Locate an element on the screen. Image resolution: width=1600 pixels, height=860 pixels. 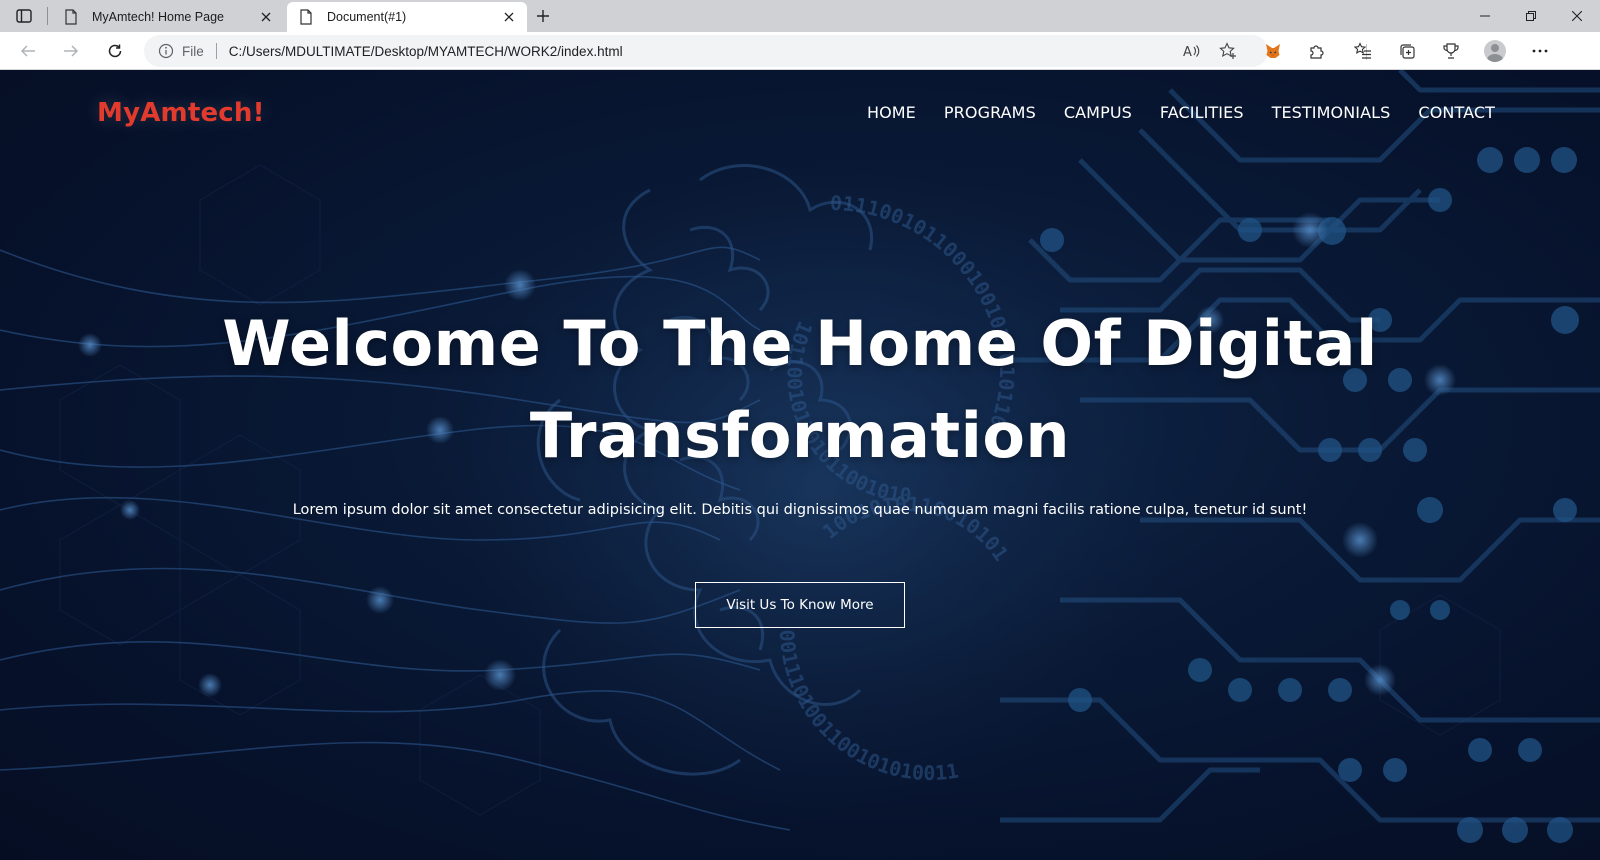
ellipsis-icon is located at coordinates (1540, 51).